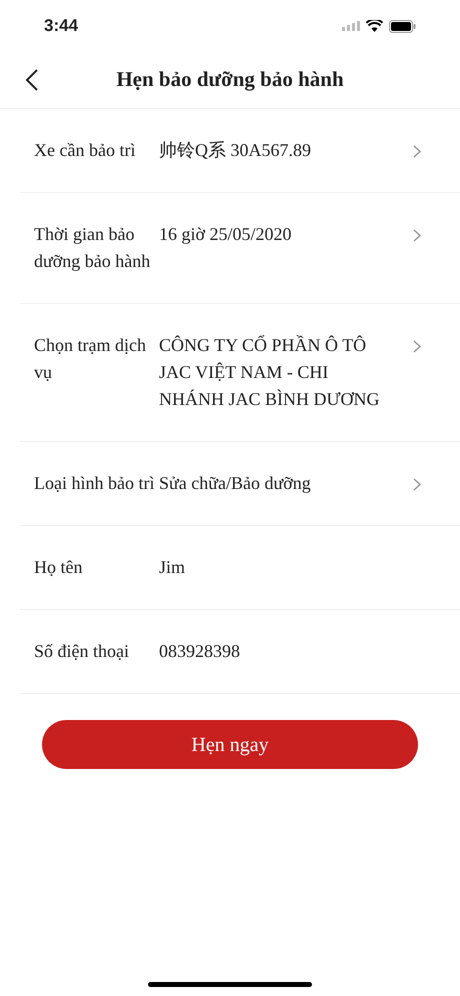 The width and height of the screenshot is (460, 996). I want to click on signal-icon, so click(351, 26).